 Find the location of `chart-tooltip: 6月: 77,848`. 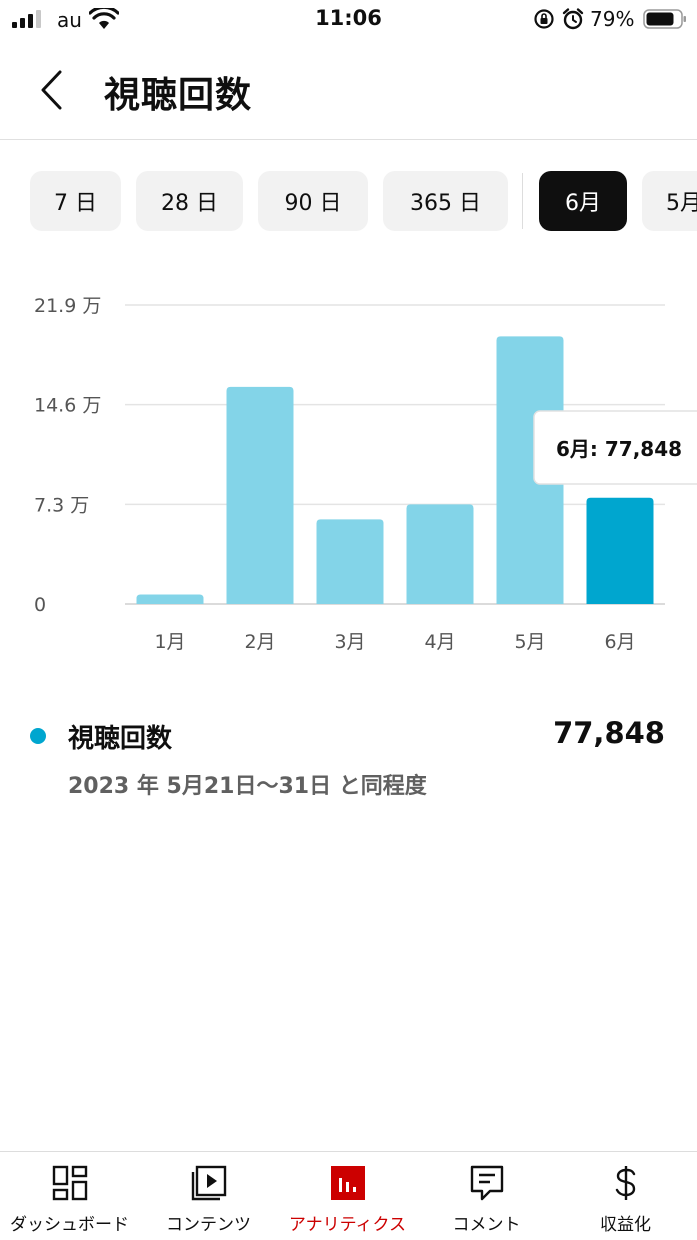

chart-tooltip: 6月: 77,848 is located at coordinates (615, 447).